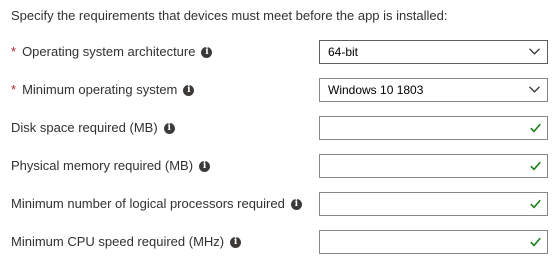 The image size is (556, 271). I want to click on logical-processors-input, so click(433, 204).